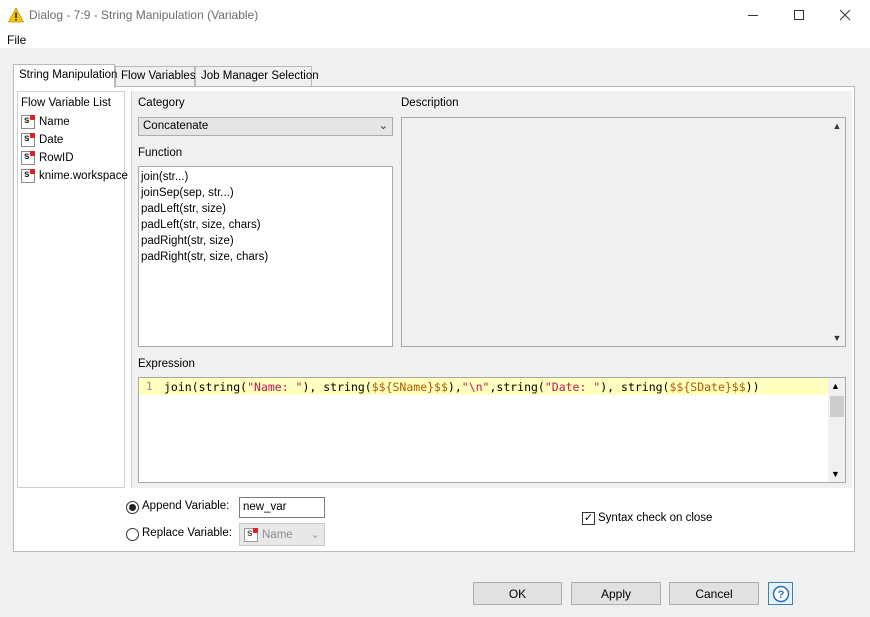 This screenshot has width=870, height=617. I want to click on minimize-icon, so click(753, 15).